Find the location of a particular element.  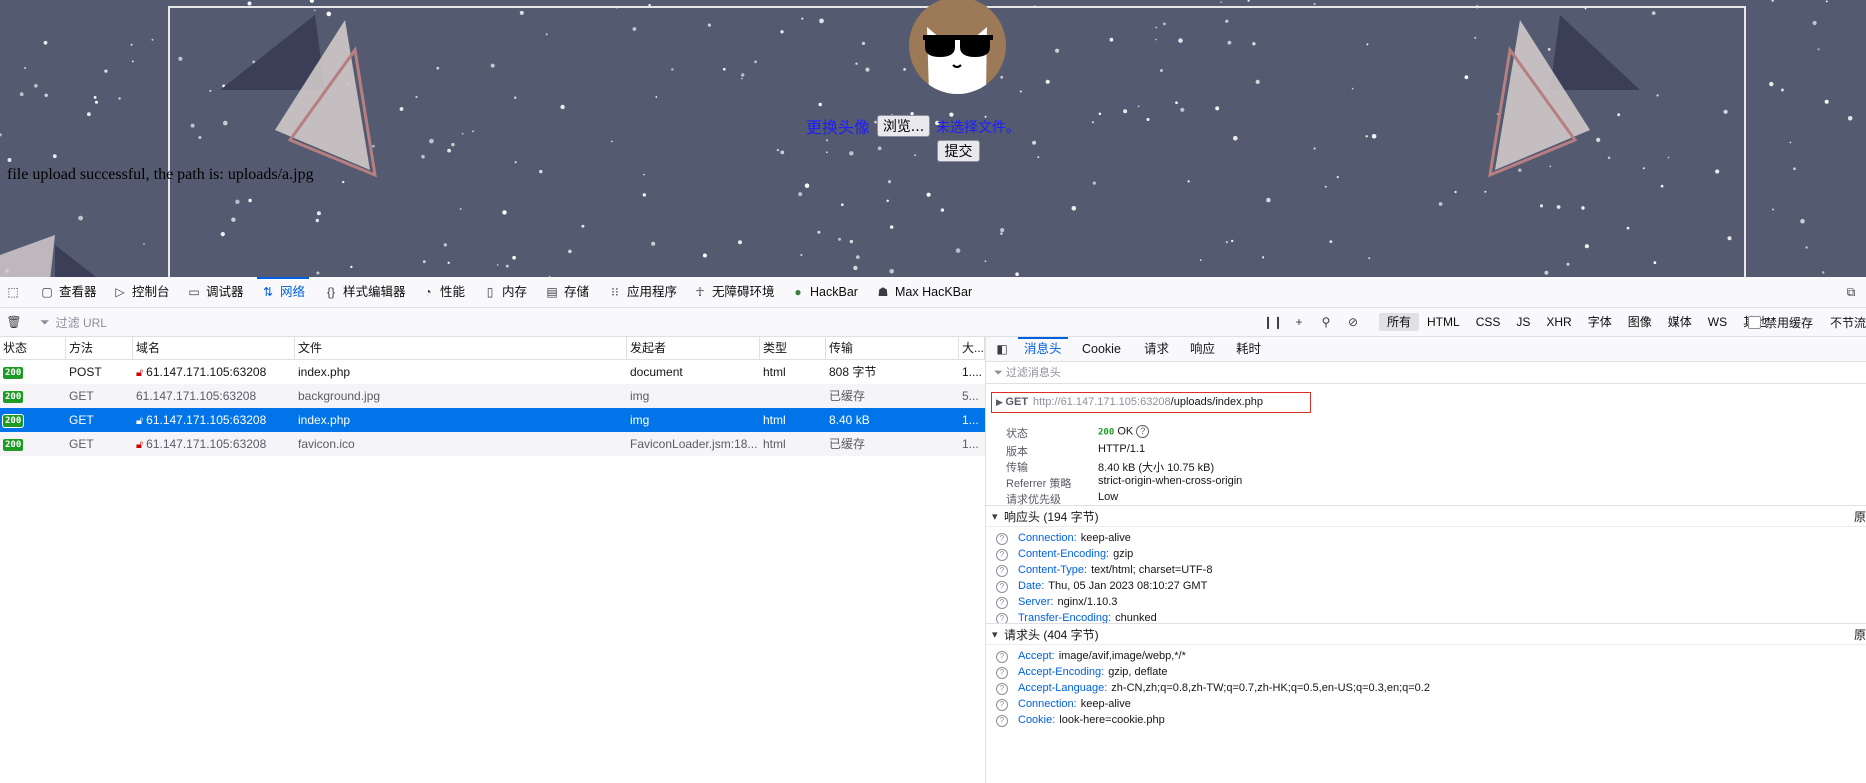

block-icon: ⊘ is located at coordinates (1353, 322).